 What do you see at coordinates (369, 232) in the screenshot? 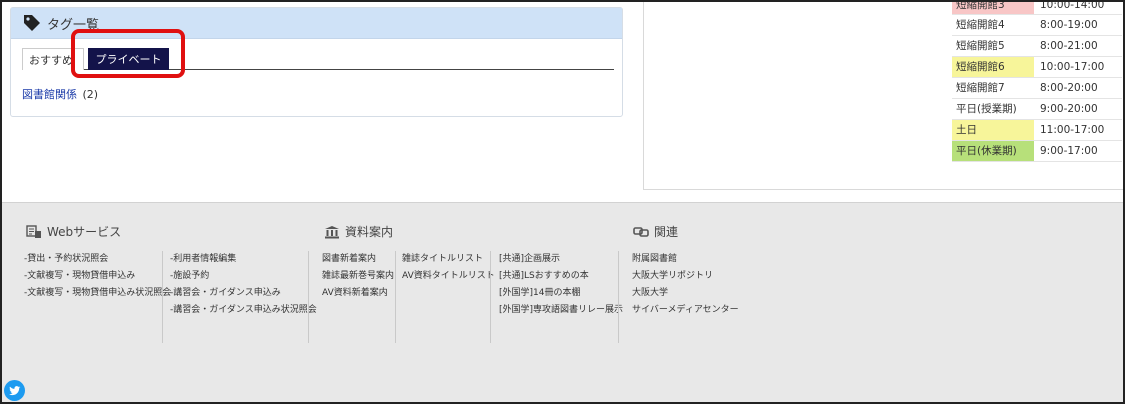
I see `materials-title: 資料案内` at bounding box center [369, 232].